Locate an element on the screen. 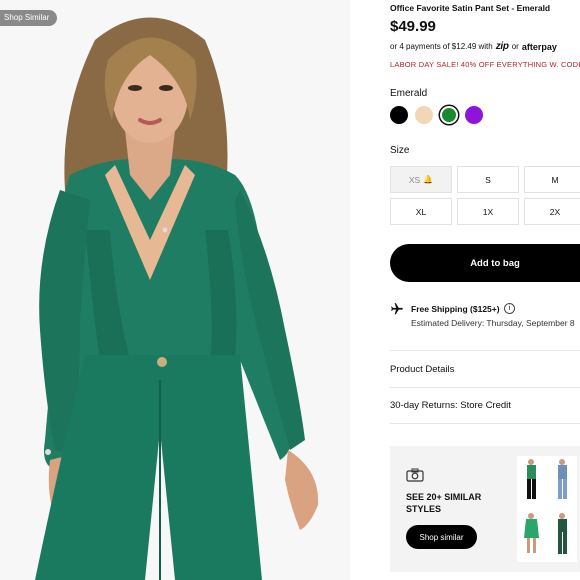 The width and height of the screenshot is (580, 580). size-1x-label: 1X is located at coordinates (488, 211).